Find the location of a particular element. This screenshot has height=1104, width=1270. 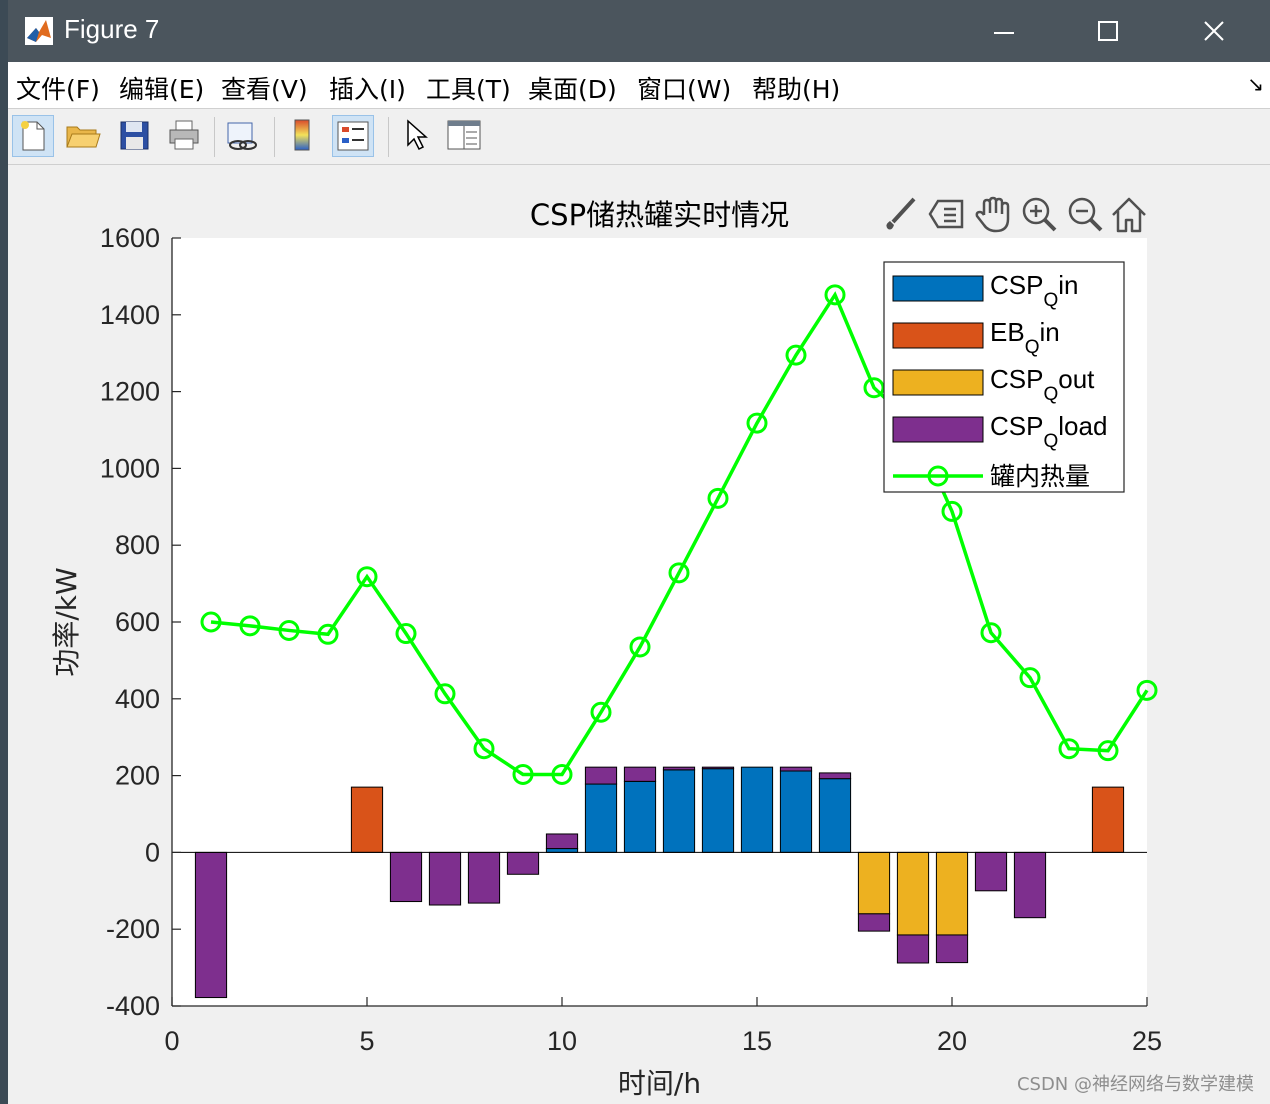

minimize-button is located at coordinates (1004, 31).